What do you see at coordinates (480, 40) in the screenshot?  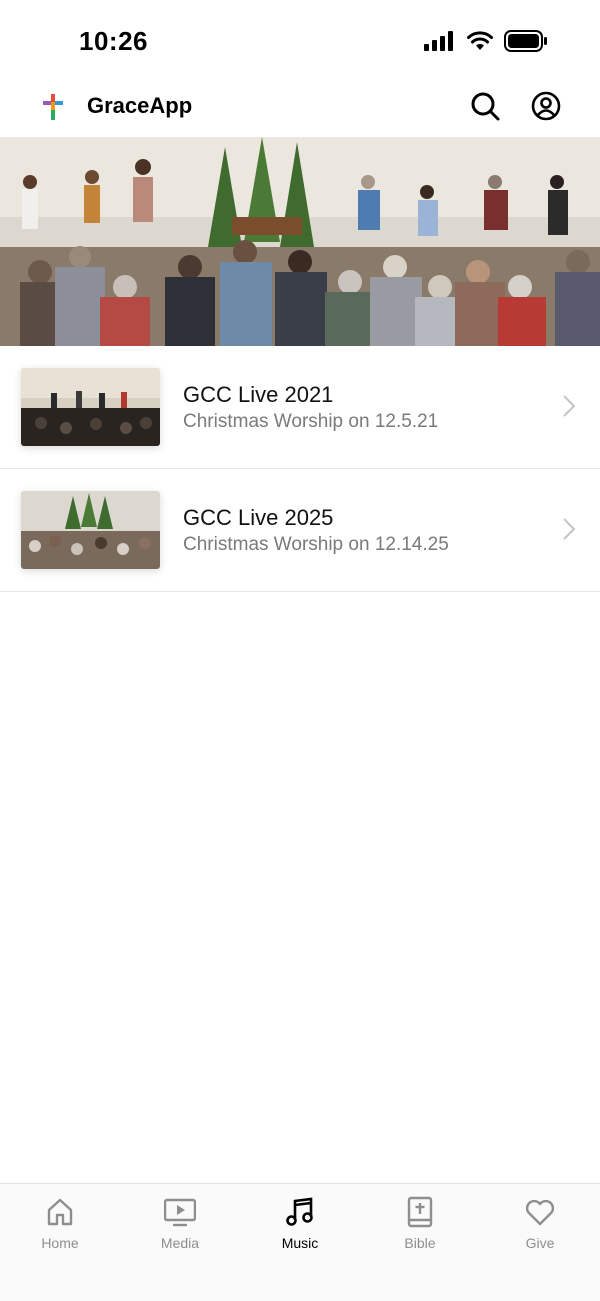 I see `wifi-icon` at bounding box center [480, 40].